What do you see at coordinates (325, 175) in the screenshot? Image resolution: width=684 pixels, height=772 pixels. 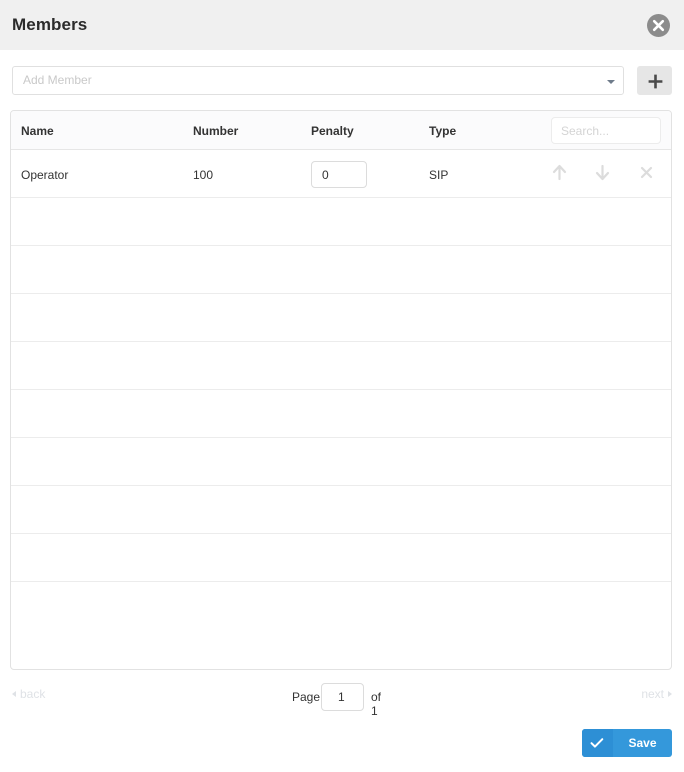 I see `penalty-value: 0` at bounding box center [325, 175].